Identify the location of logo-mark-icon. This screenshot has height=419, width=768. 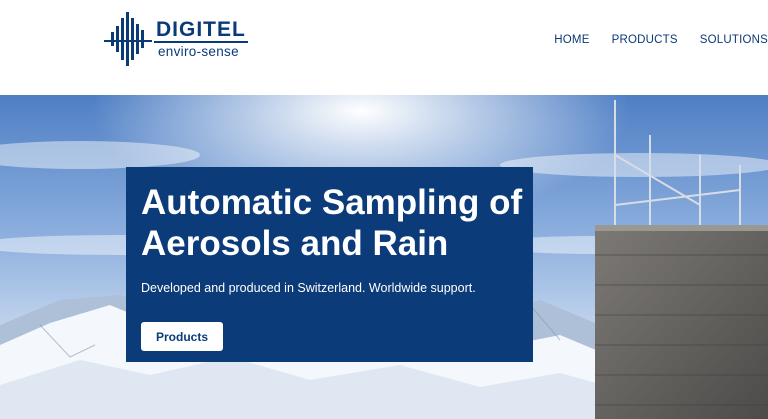
(128, 39).